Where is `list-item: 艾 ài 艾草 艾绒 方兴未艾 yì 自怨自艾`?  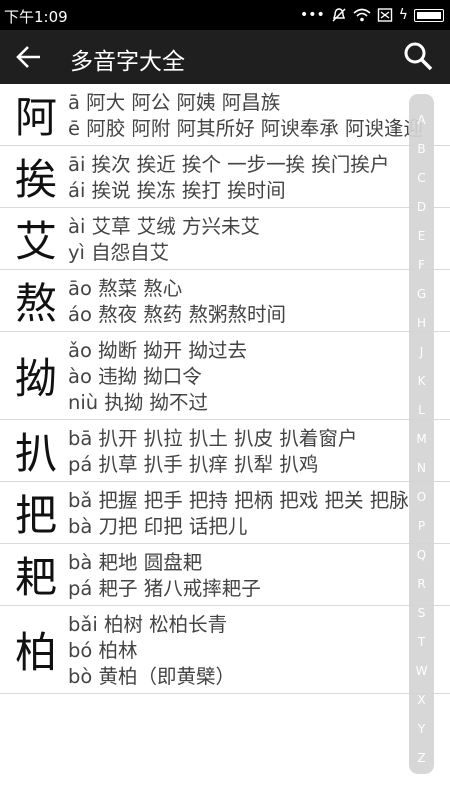
list-item: 艾 ài 艾草 艾绒 方兴未艾 yì 自怨自艾 is located at coordinates (225, 239).